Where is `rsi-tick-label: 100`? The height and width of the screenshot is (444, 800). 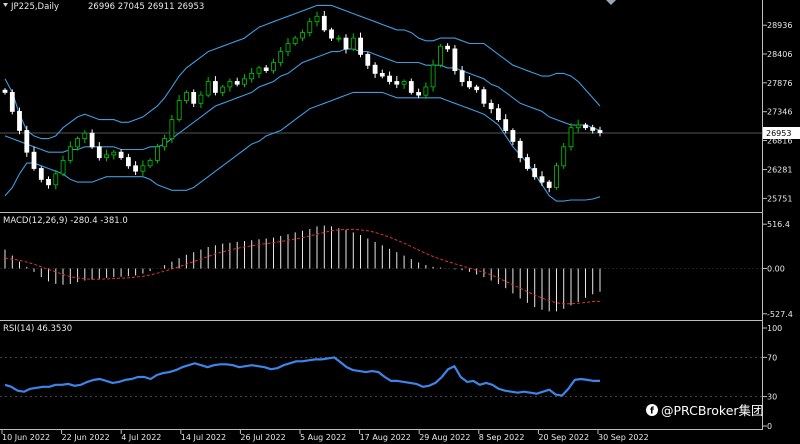 rsi-tick-label: 100 is located at coordinates (774, 328).